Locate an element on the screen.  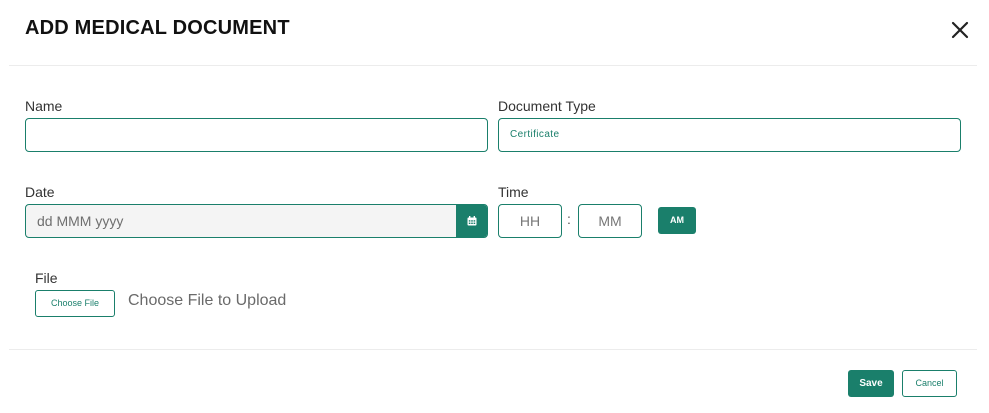
time-label: Time is located at coordinates (513, 192).